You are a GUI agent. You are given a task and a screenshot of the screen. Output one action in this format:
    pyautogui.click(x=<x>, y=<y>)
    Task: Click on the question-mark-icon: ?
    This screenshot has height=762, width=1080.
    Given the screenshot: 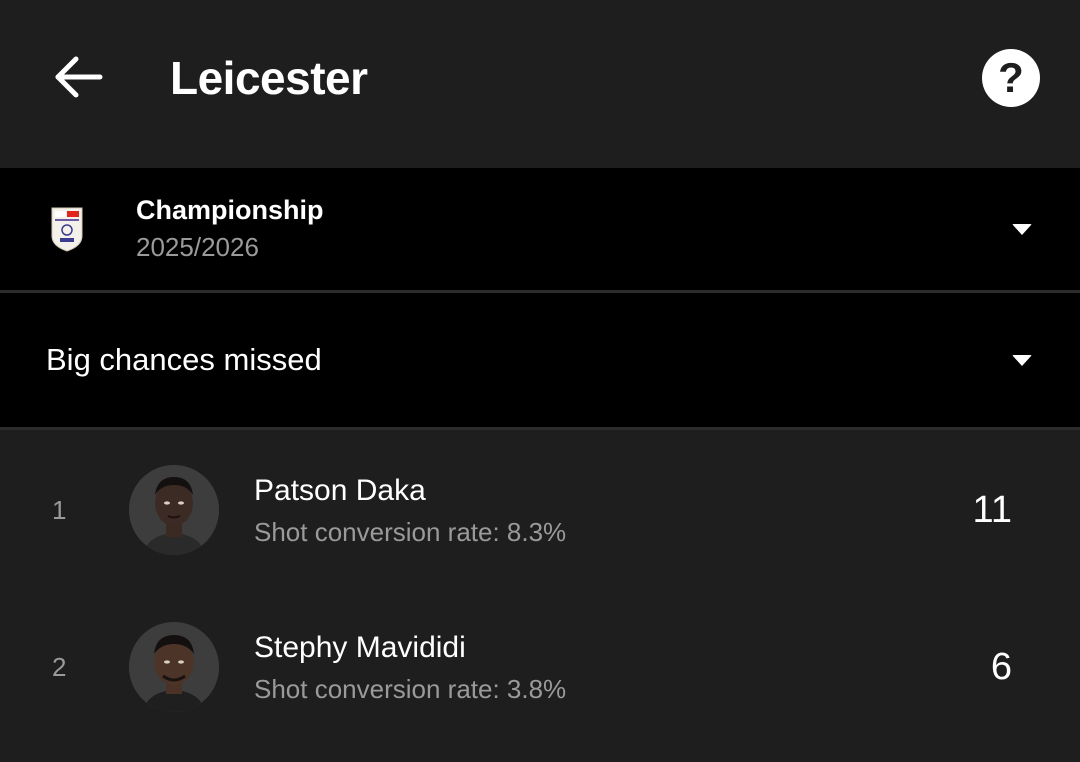 What is the action you would take?
    pyautogui.click(x=1011, y=77)
    